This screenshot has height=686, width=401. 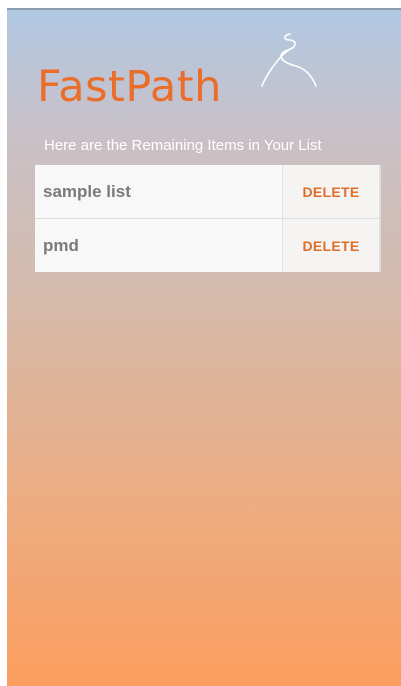 What do you see at coordinates (129, 87) in the screenshot?
I see `app-title: FastPath` at bounding box center [129, 87].